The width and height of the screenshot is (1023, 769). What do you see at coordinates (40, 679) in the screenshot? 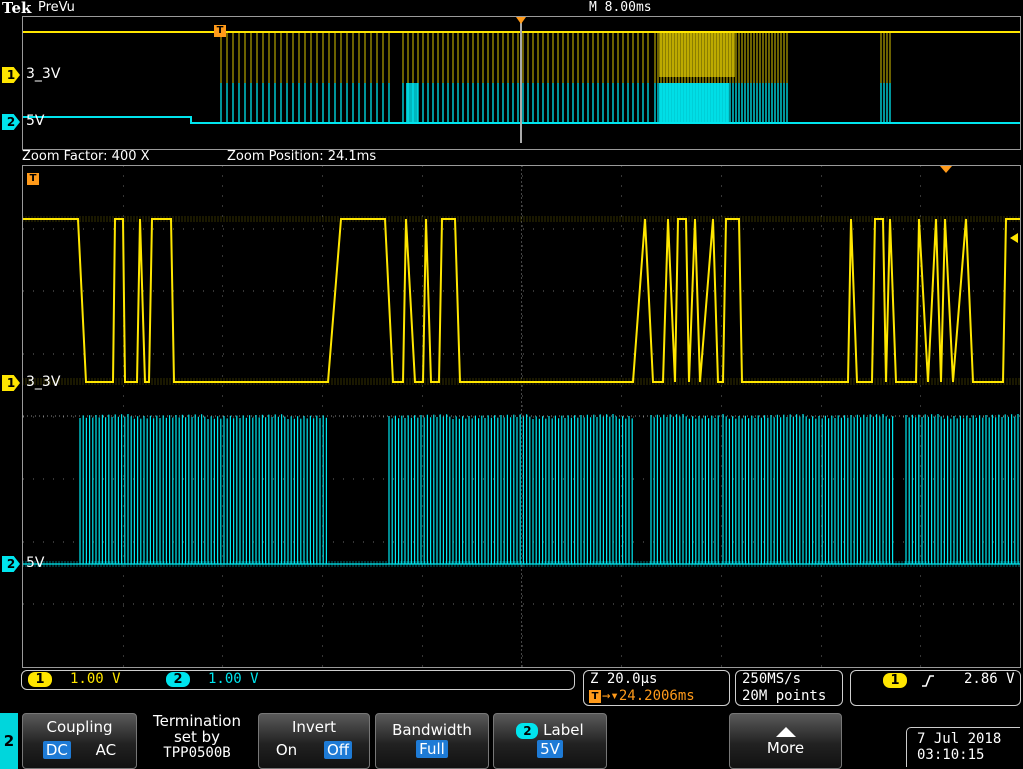
I see `ch1-badge: 1` at bounding box center [40, 679].